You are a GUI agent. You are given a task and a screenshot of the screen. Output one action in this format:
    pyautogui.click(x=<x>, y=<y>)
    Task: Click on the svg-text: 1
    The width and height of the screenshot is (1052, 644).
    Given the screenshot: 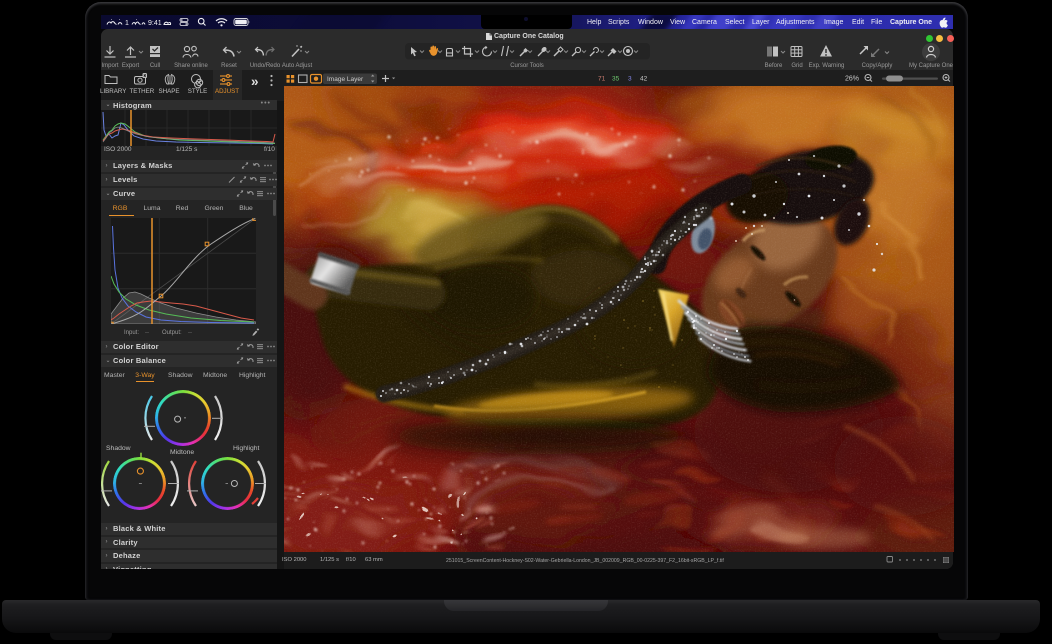 What is the action you would take?
    pyautogui.click(x=127, y=23)
    